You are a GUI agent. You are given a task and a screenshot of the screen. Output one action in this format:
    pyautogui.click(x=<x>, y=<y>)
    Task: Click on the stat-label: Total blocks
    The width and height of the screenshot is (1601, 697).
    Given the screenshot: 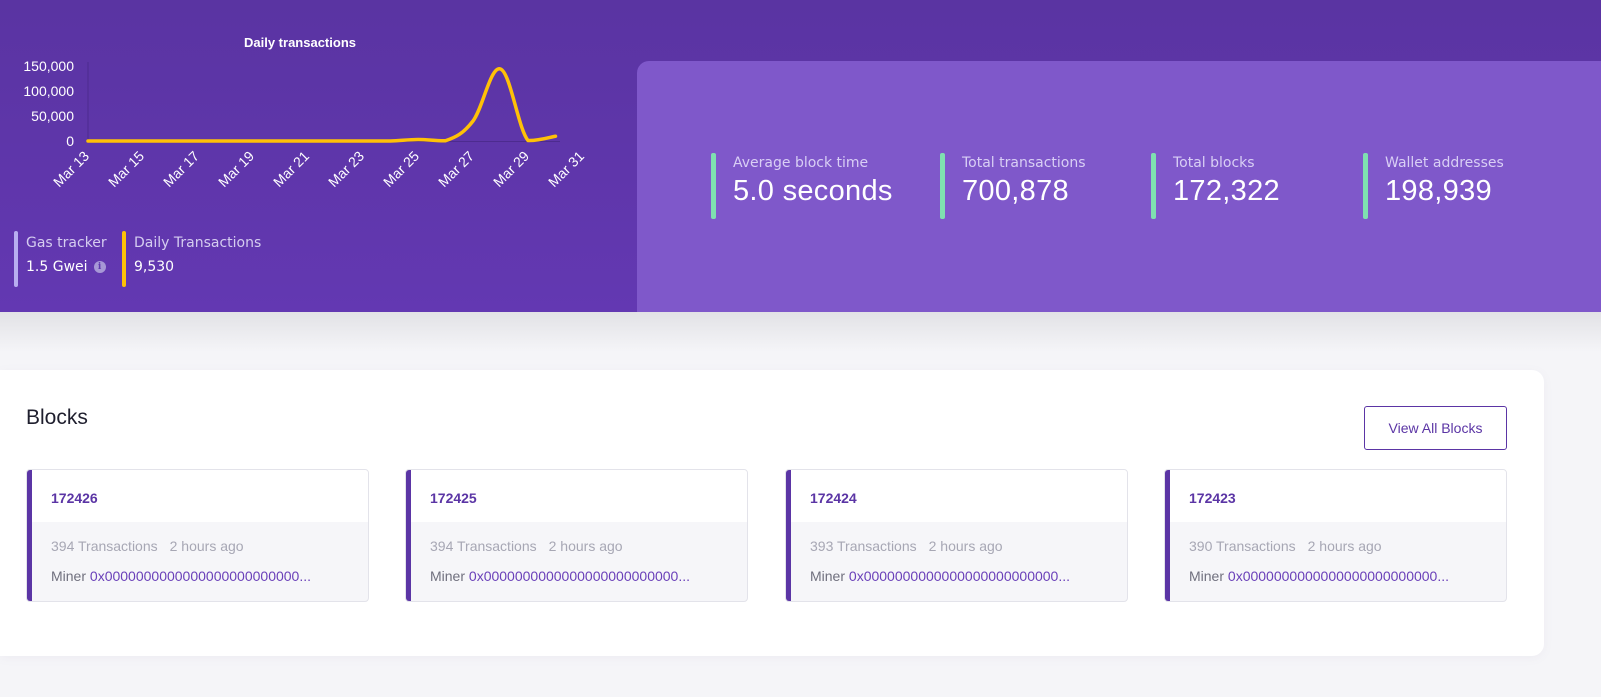 What is the action you would take?
    pyautogui.click(x=1214, y=163)
    